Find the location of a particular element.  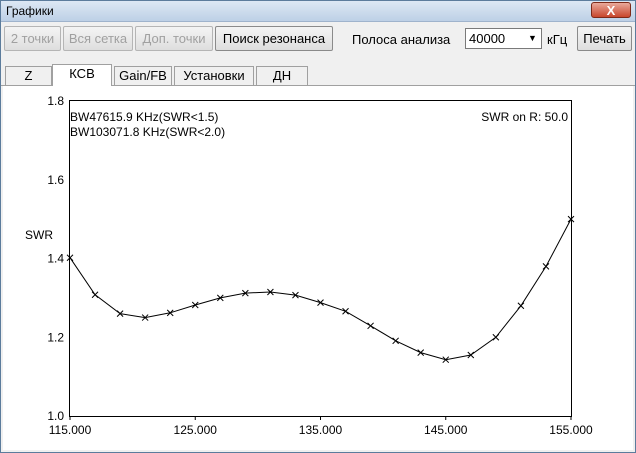

y-tick-label: 1.8 is located at coordinates (55, 101).